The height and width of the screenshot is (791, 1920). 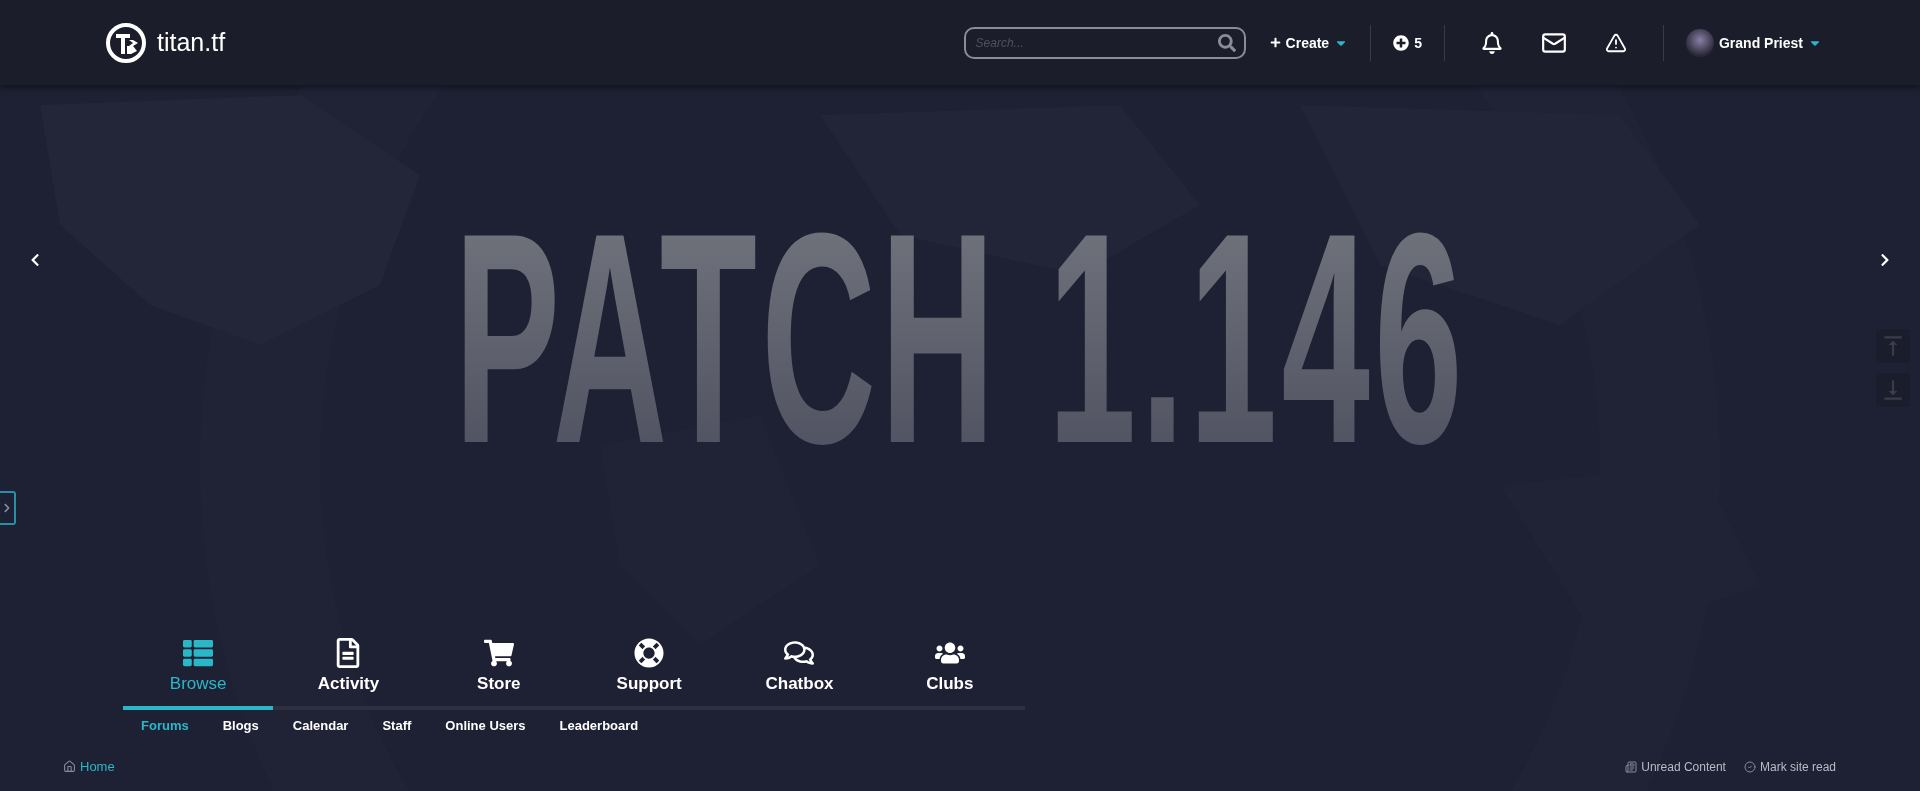 I want to click on home-link: Home, so click(x=89, y=766).